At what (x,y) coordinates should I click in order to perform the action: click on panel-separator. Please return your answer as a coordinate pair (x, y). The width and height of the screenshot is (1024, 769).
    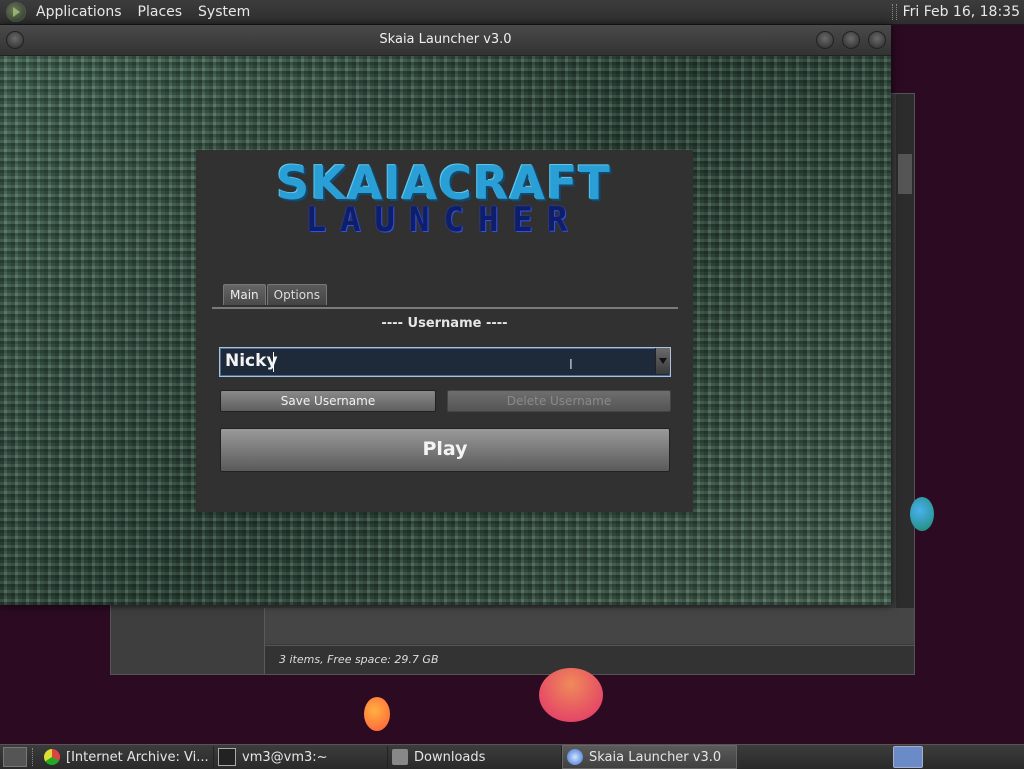
    Looking at the image, I should click on (894, 12).